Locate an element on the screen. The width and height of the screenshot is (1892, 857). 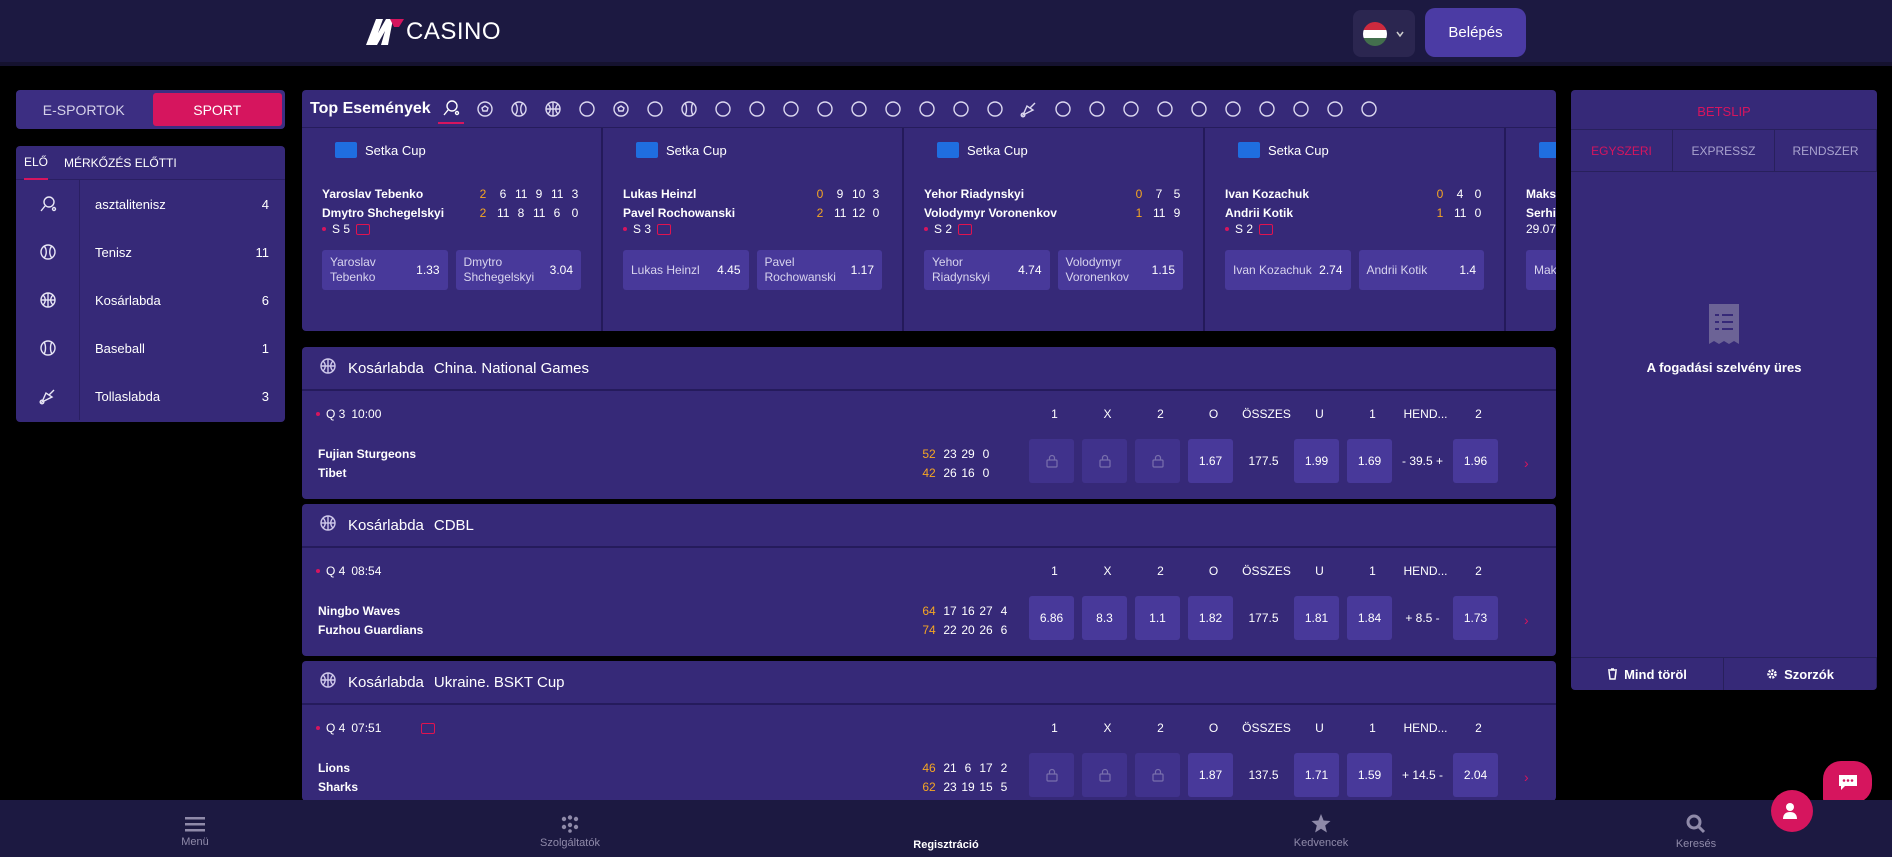
nav-search-label: Keresés is located at coordinates (1696, 843).